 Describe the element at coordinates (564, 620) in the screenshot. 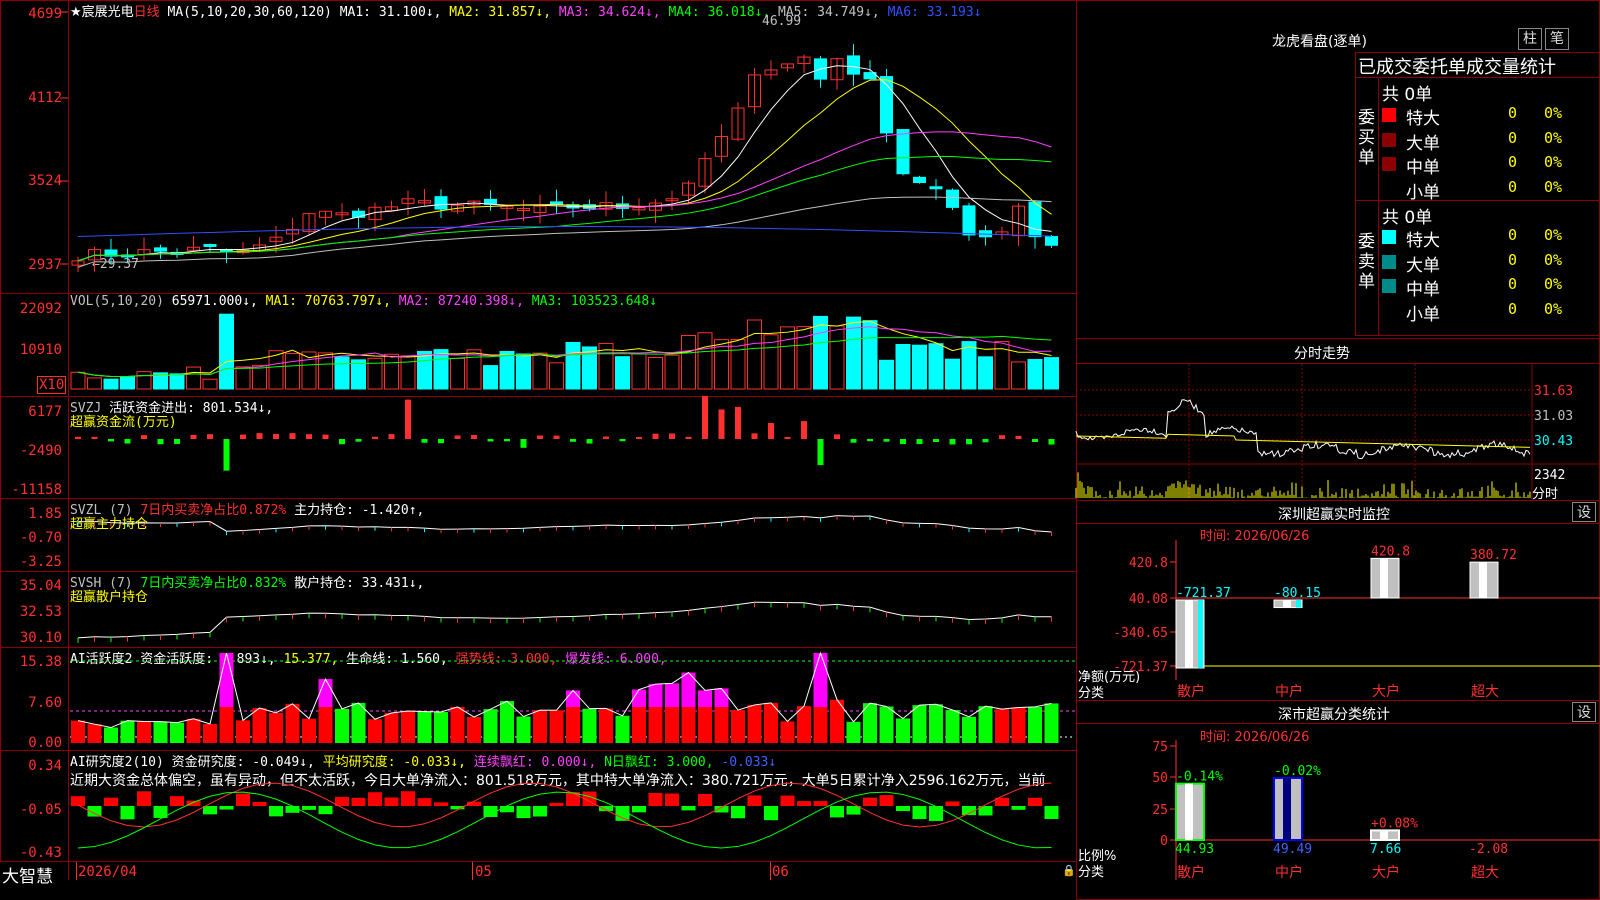

I see `retail-position-line` at that location.